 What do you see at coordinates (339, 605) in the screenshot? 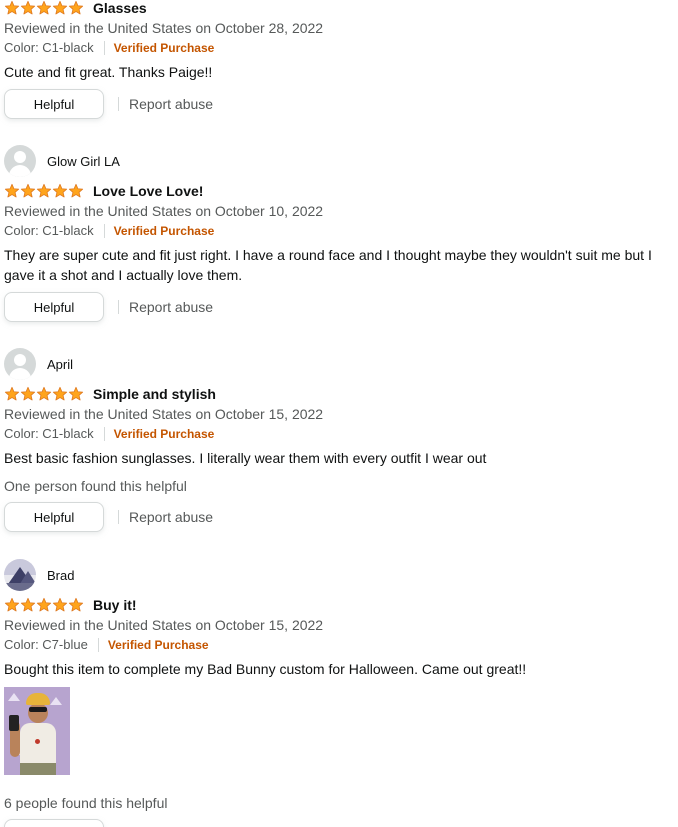
I see `review-title-row: Buy it!` at bounding box center [339, 605].